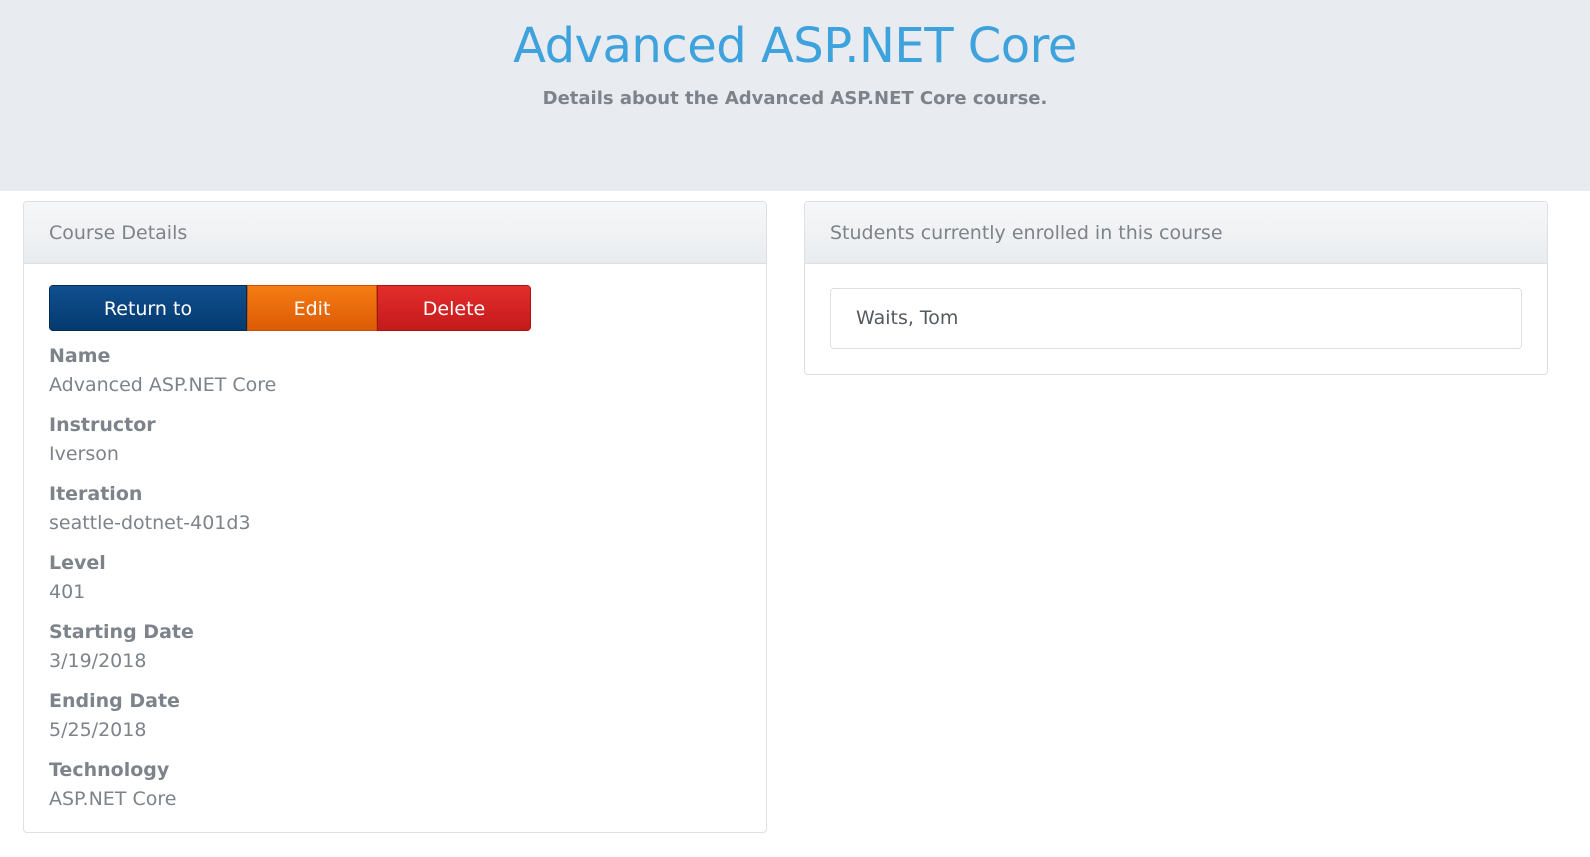 The width and height of the screenshot is (1590, 857). I want to click on field-label-technology: Technology, so click(109, 770).